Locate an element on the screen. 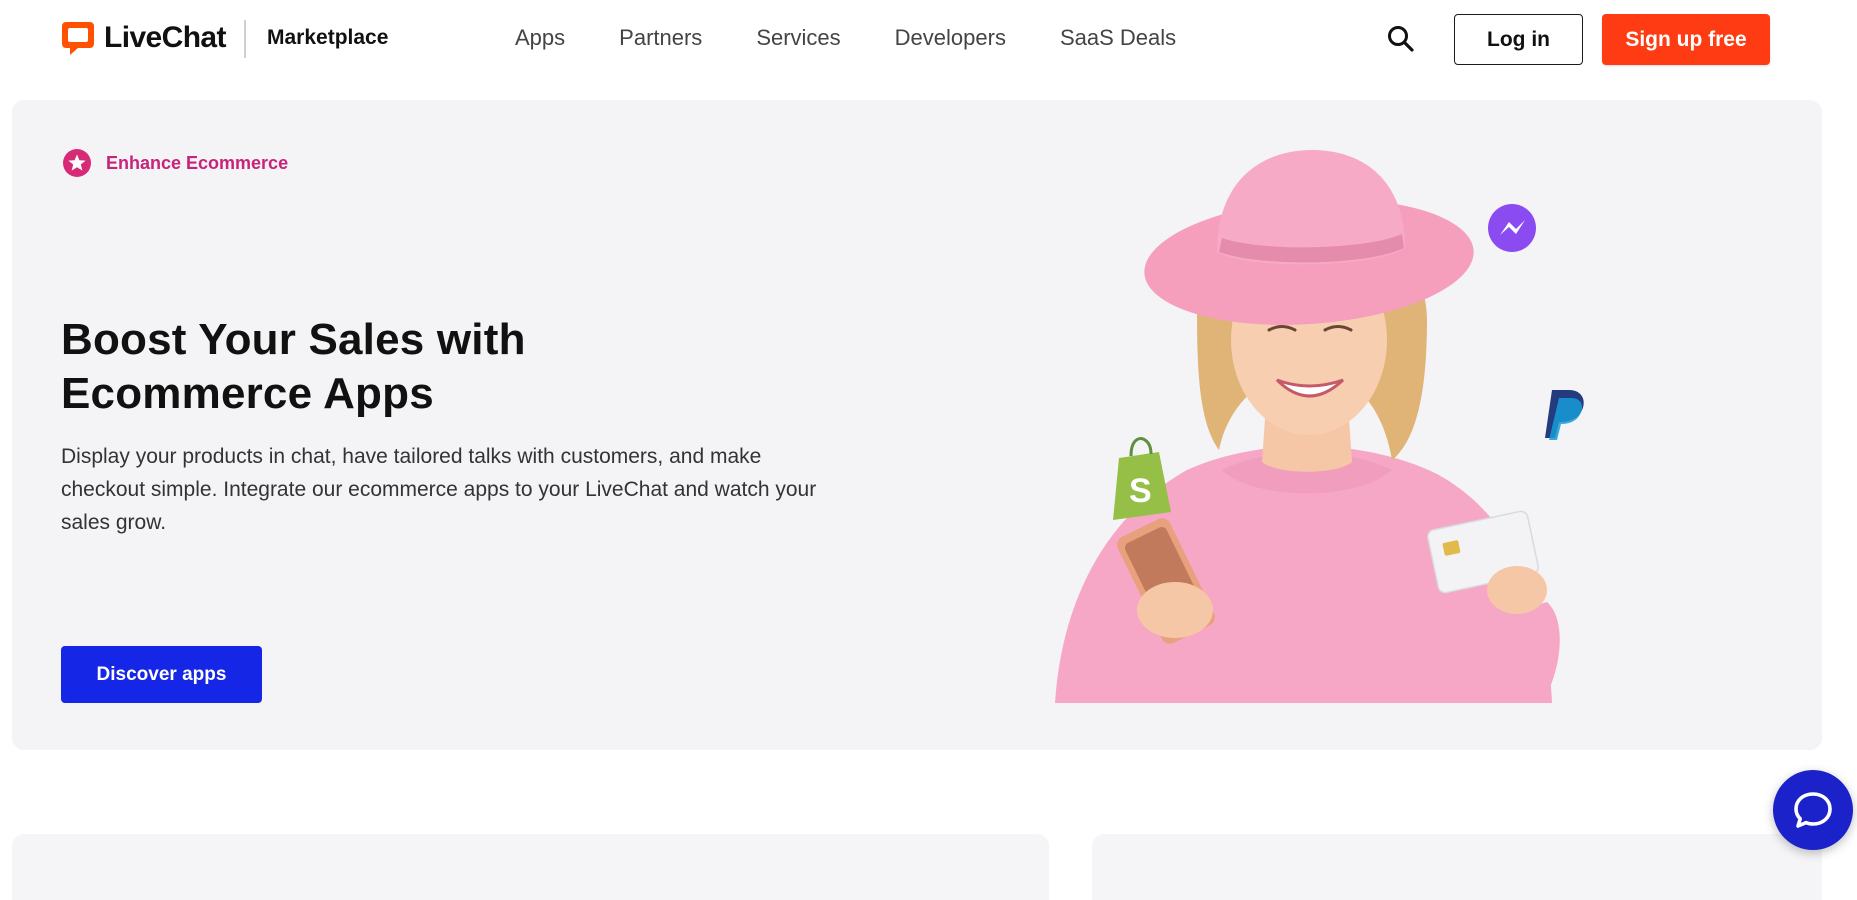  login-button: Log in is located at coordinates (1518, 39).